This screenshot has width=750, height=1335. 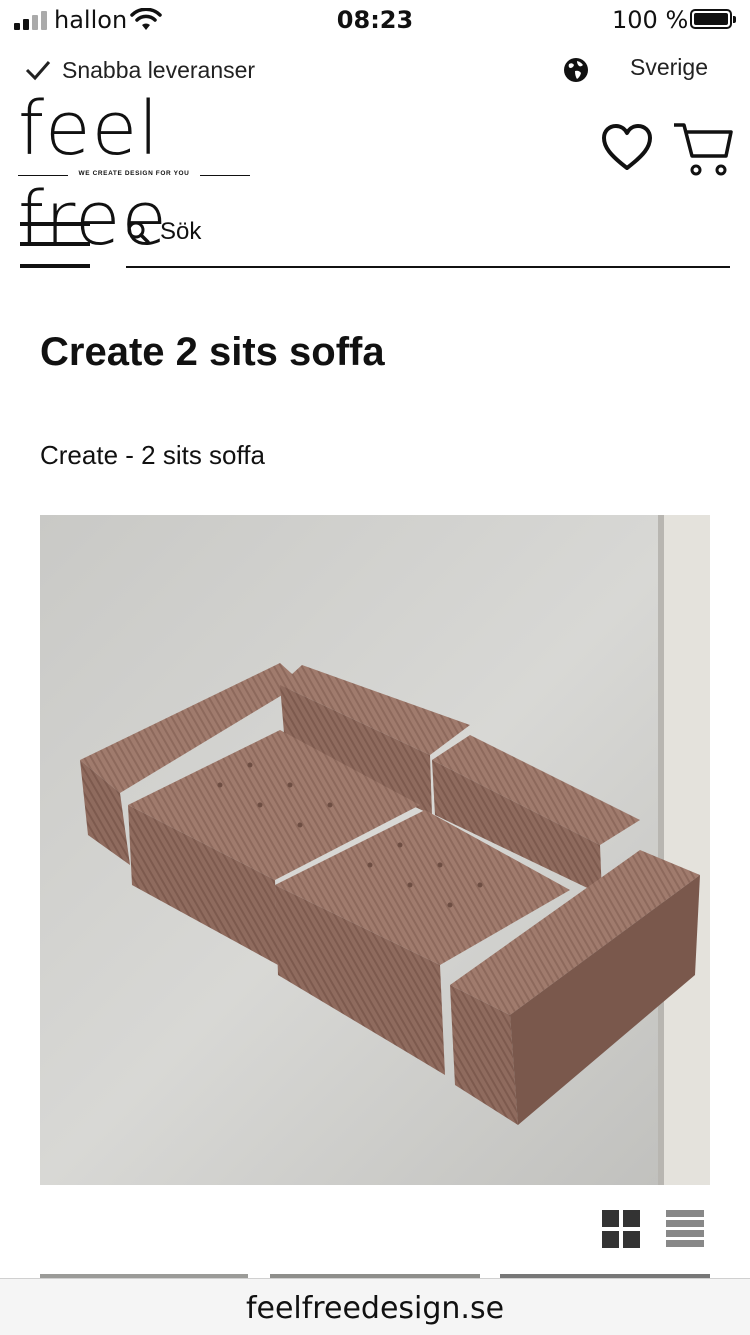 I want to click on url-text: feelfreedesign.se, so click(x=375, y=1308).